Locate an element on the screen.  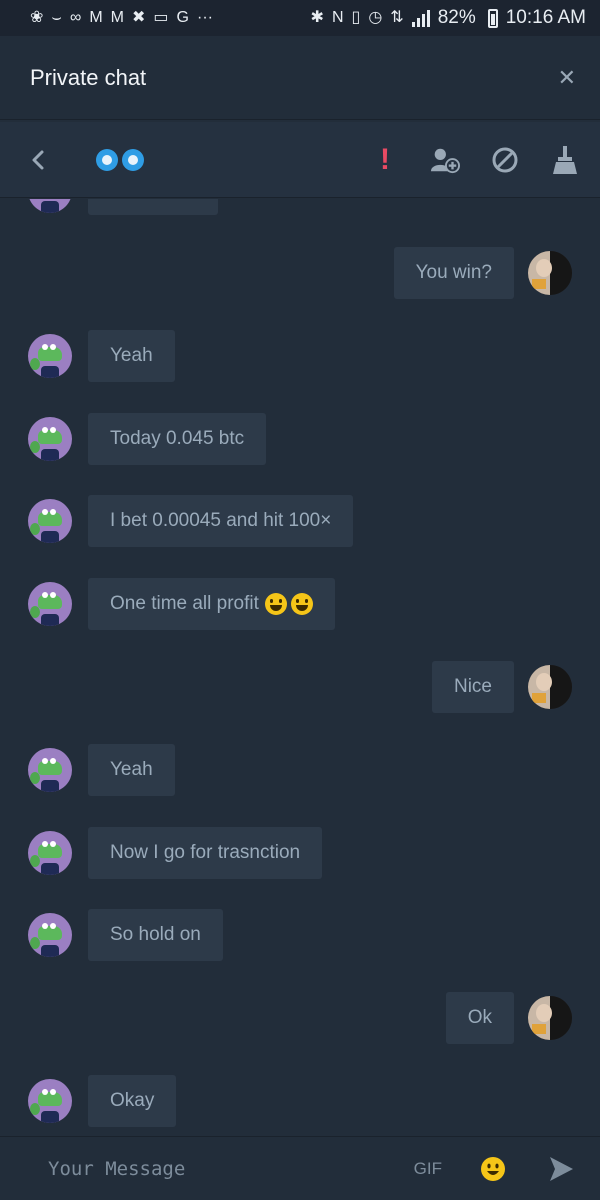
message-bubble: Okay is located at coordinates (132, 1101).